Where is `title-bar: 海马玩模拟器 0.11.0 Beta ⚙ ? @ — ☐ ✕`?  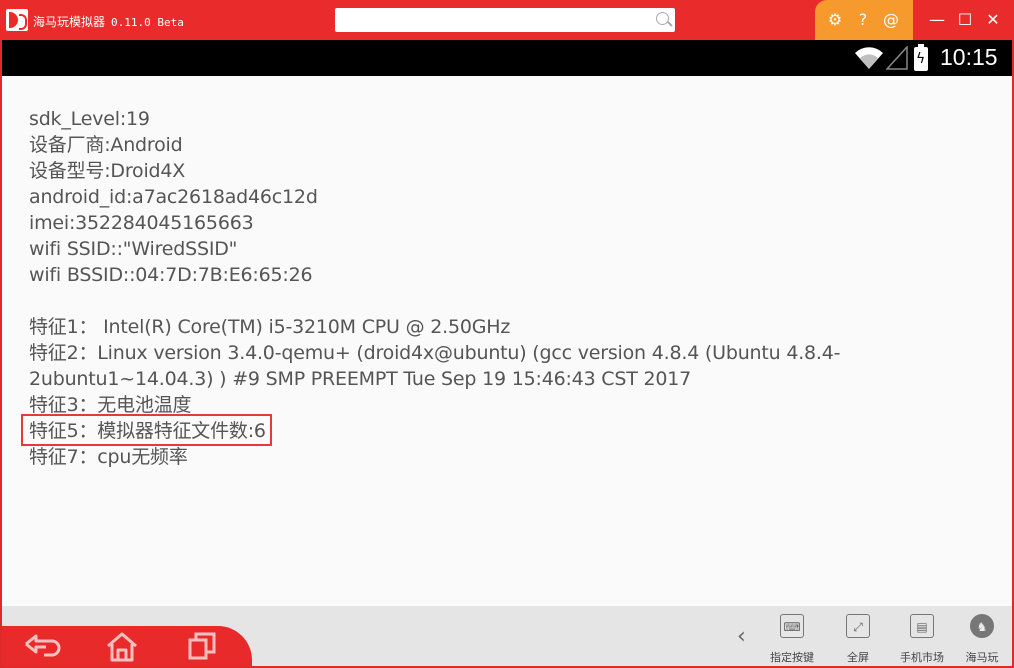 title-bar: 海马玩模拟器 0.11.0 Beta ⚙ ? @ — ☐ ✕ is located at coordinates (507, 20).